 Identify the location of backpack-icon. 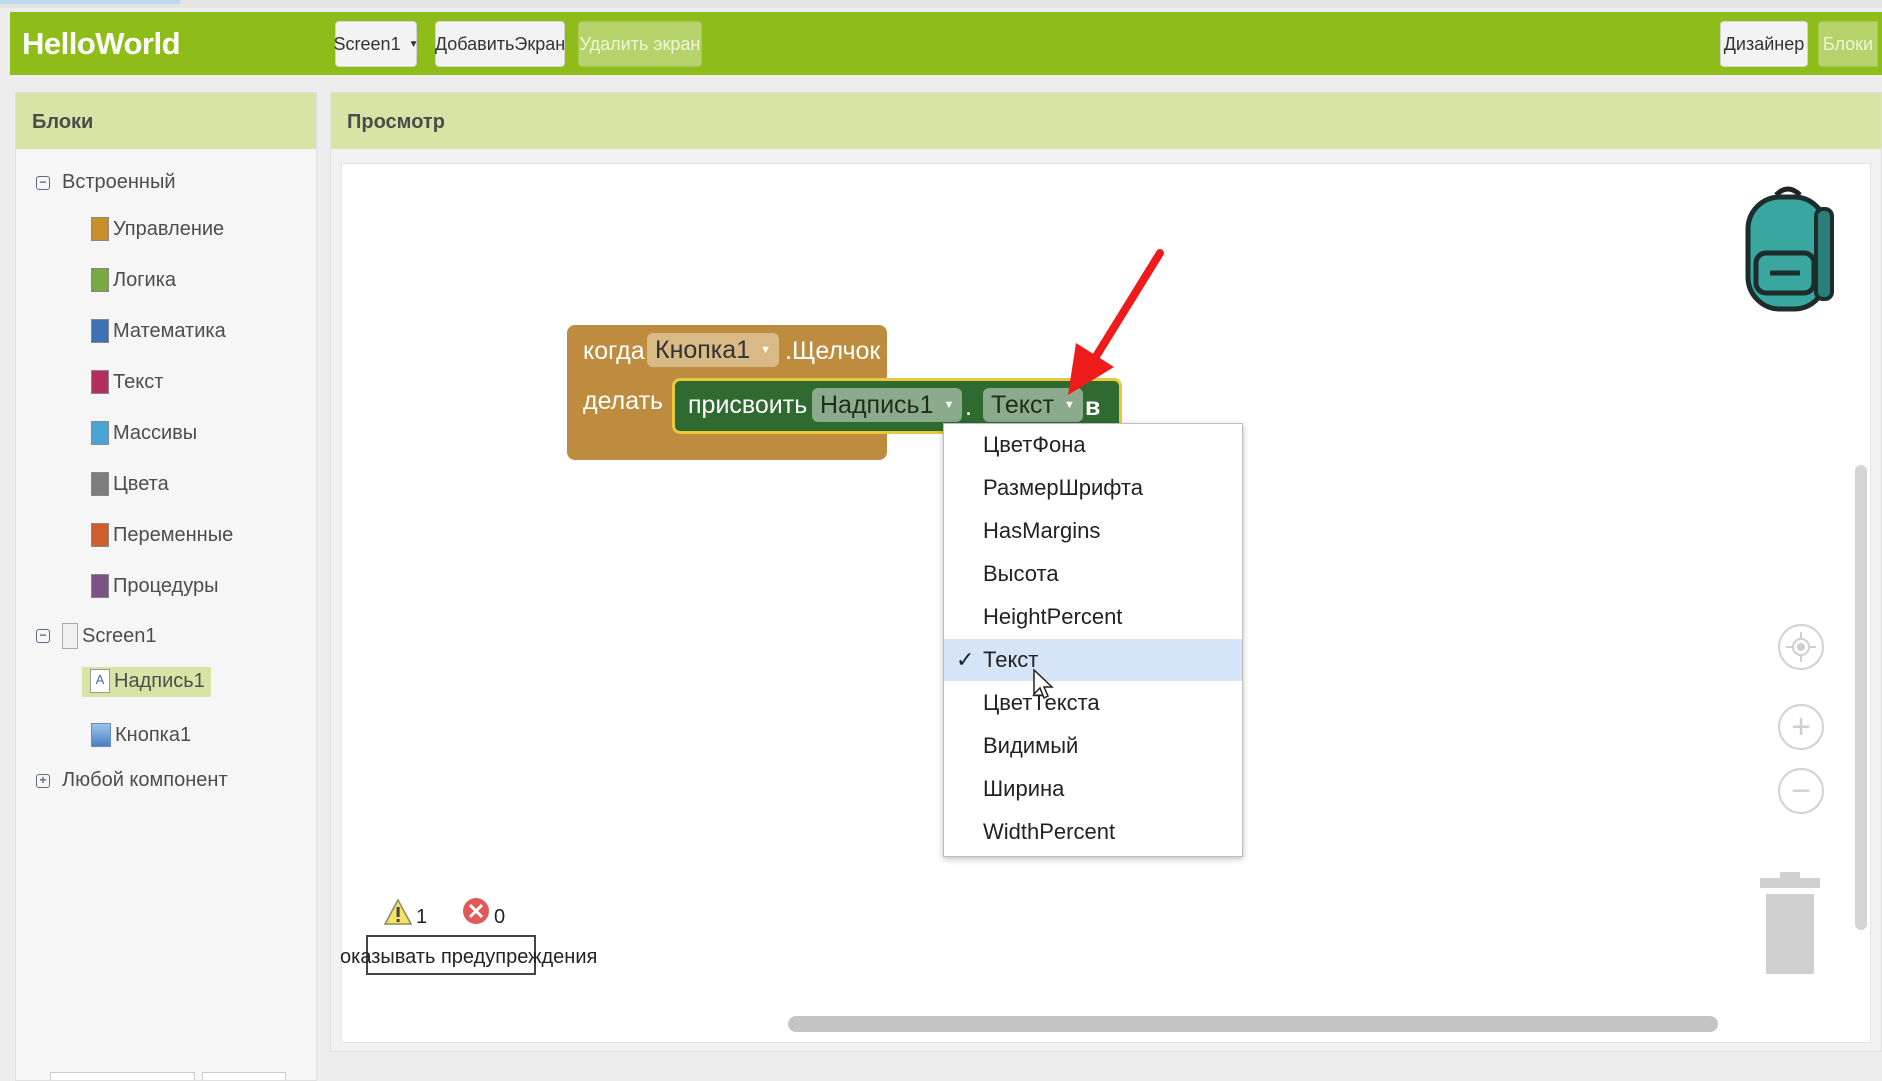
(1791, 248).